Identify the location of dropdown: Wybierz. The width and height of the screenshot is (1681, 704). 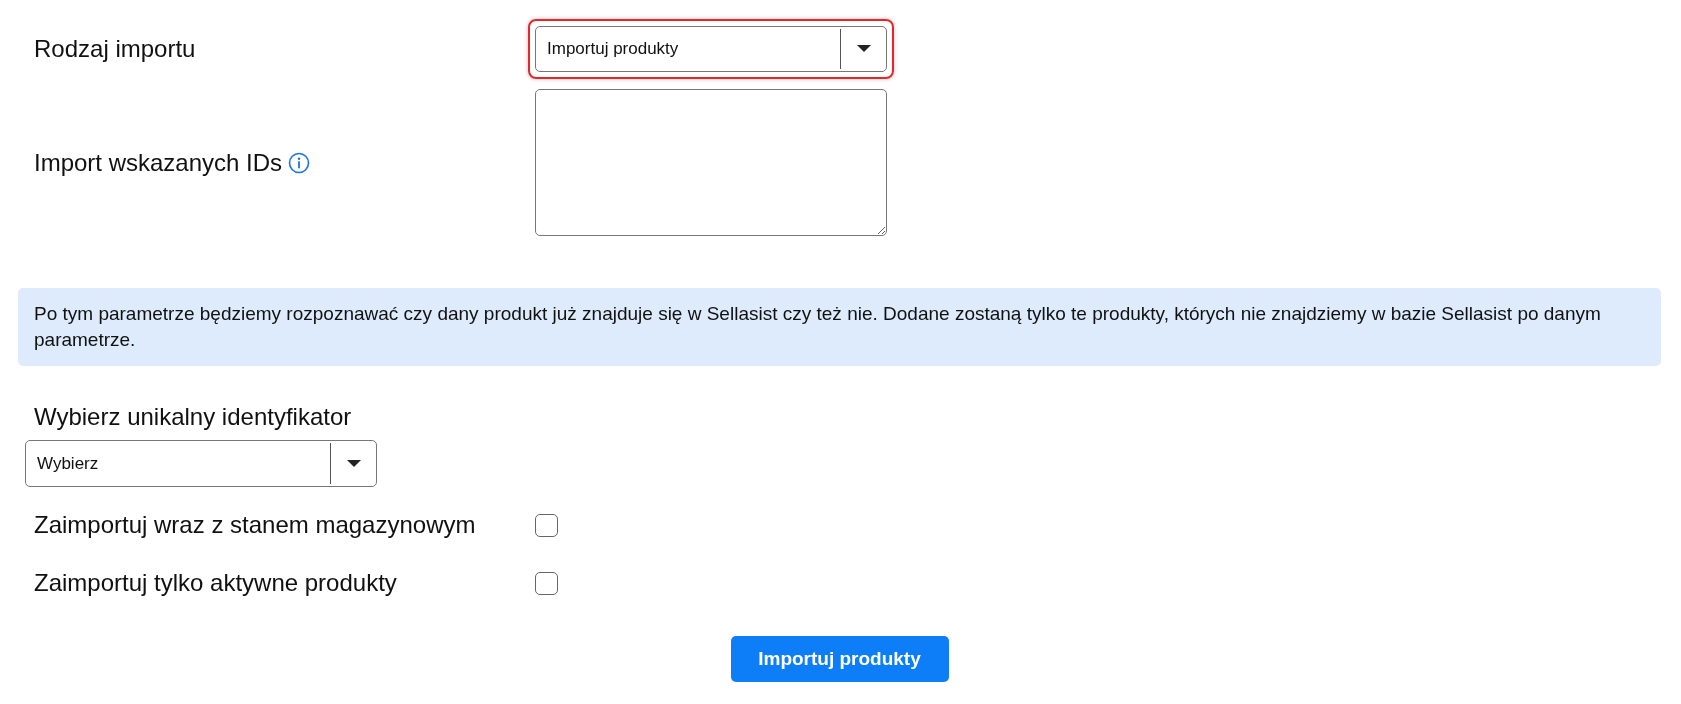
(201, 463).